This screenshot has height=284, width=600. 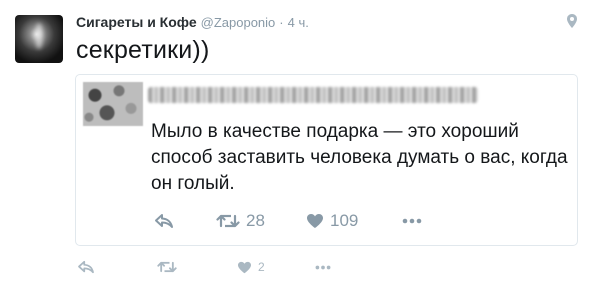 I want to click on author-avatar, so click(x=39, y=39).